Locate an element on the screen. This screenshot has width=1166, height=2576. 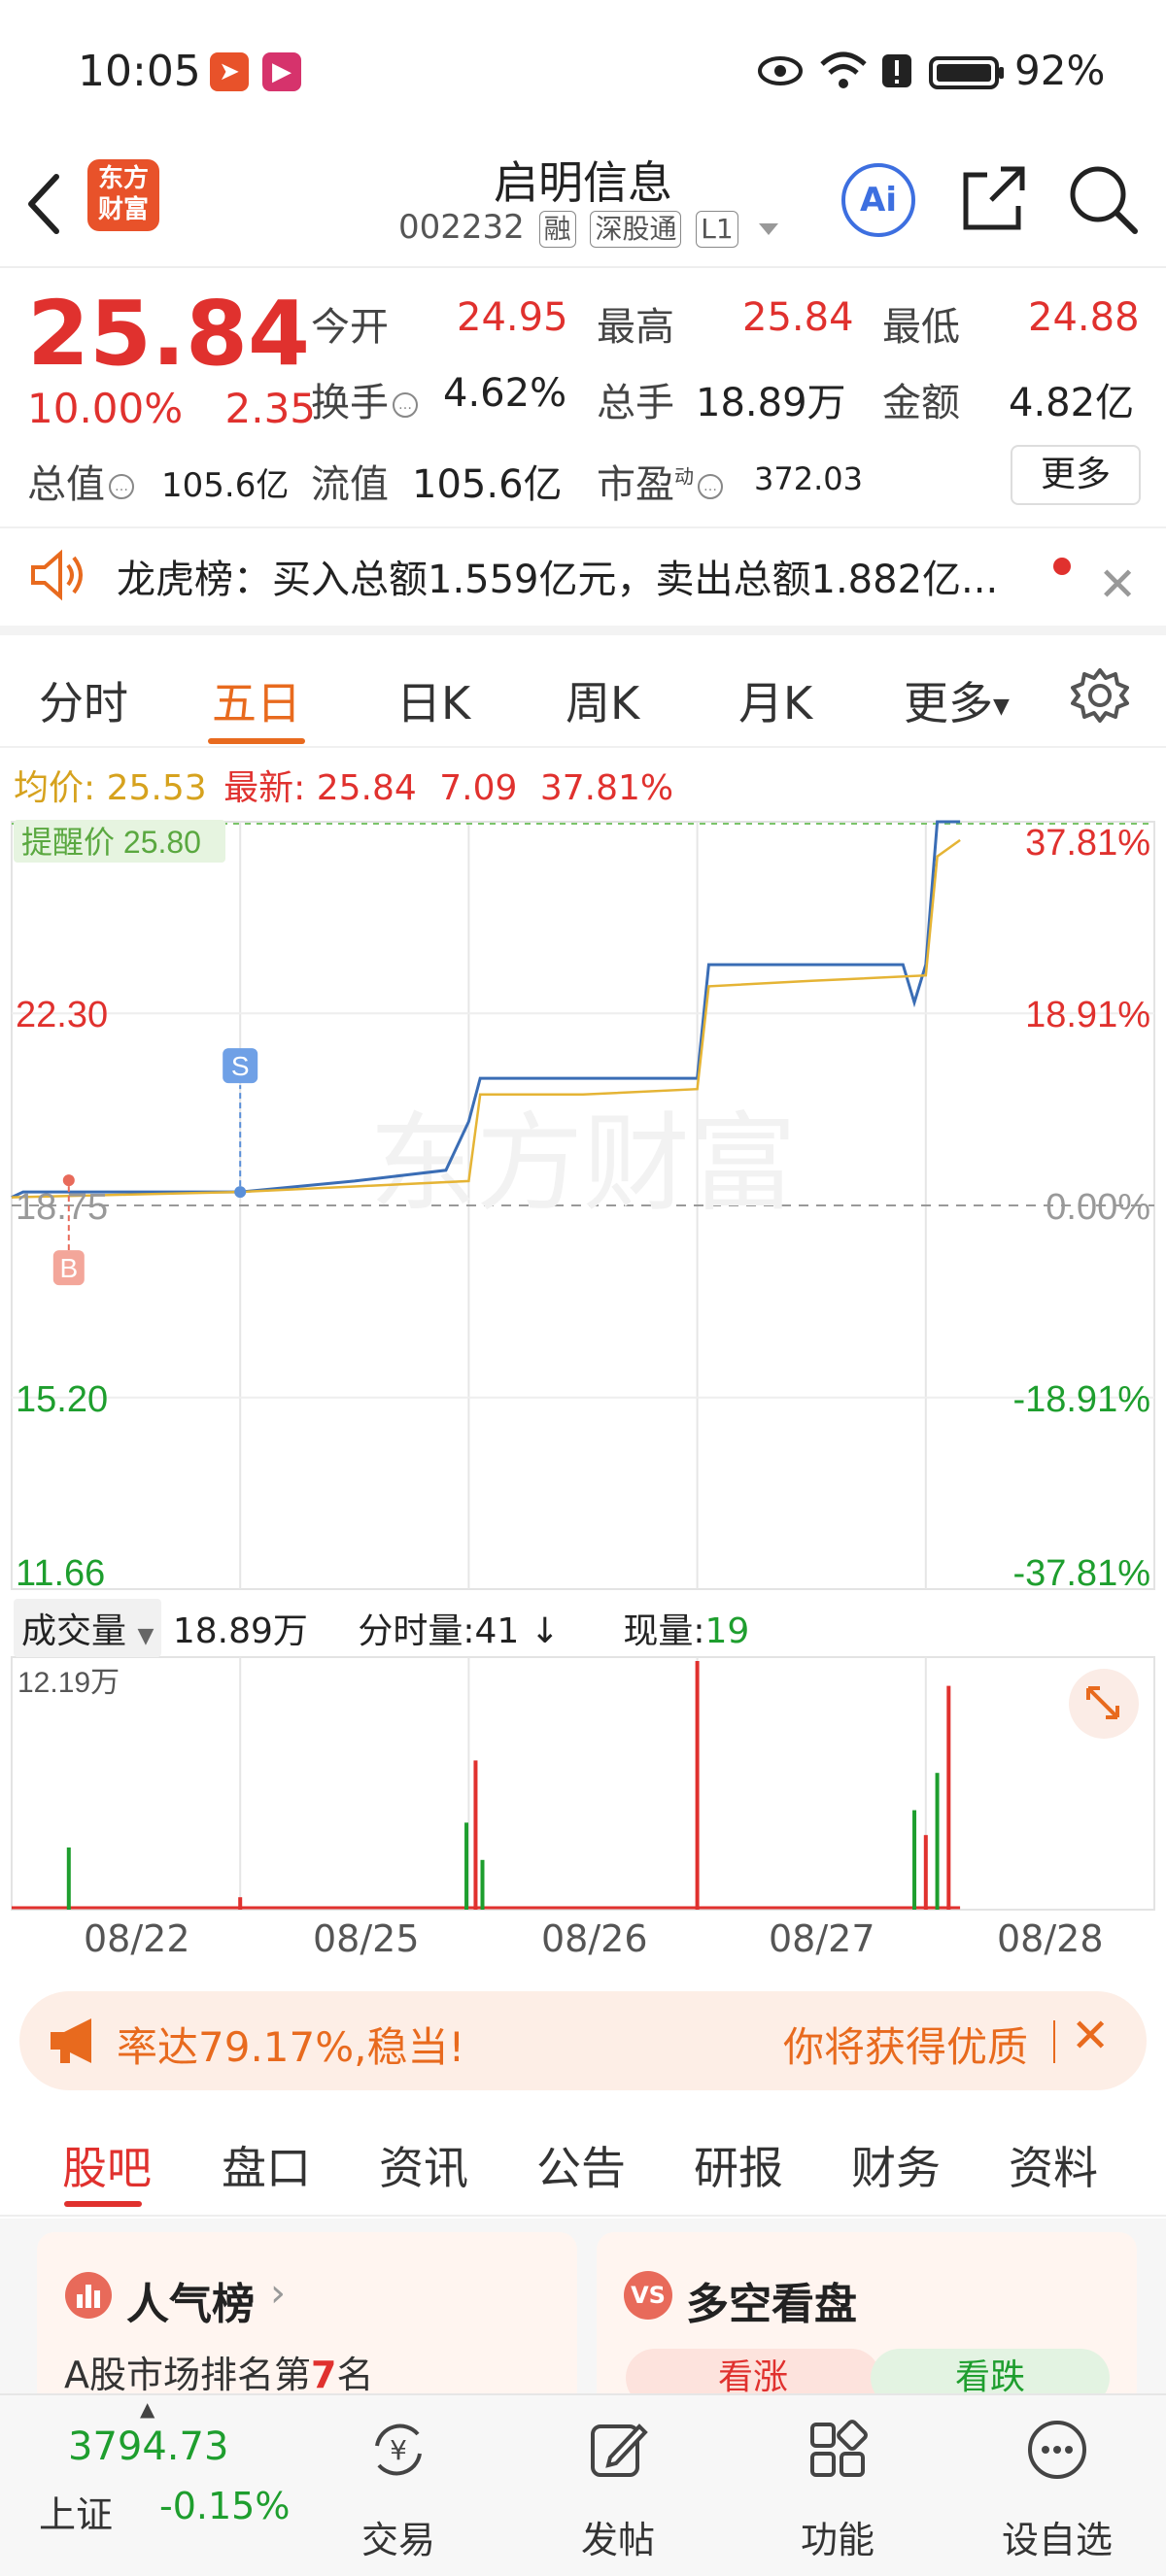
volume-value: 18.89万 is located at coordinates (771, 403).